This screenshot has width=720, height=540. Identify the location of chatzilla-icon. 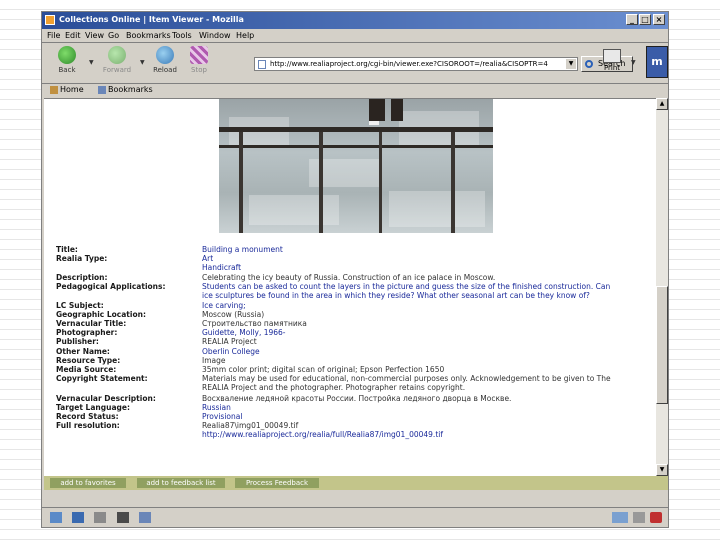
(145, 517).